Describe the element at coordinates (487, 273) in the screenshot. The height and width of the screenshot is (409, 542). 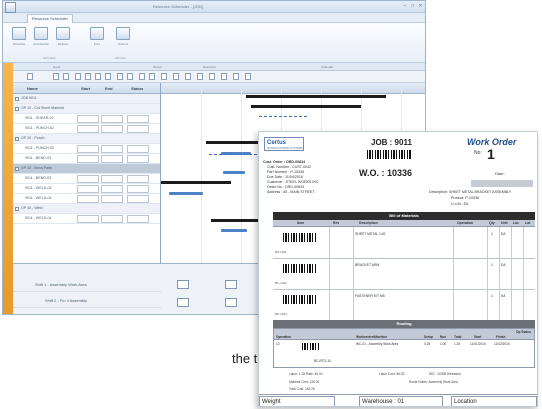
I see `column-divider` at that location.